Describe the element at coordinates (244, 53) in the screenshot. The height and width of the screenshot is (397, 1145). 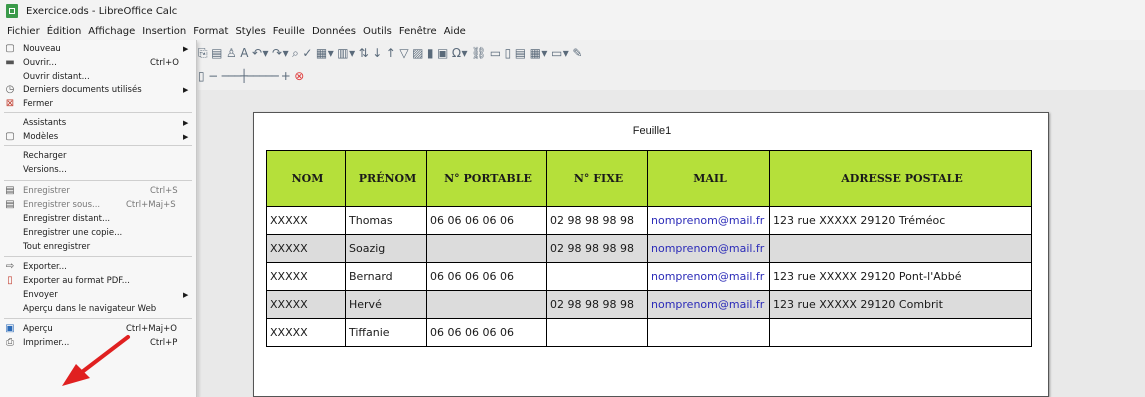
I see `clear-formatting-icon: A` at that location.